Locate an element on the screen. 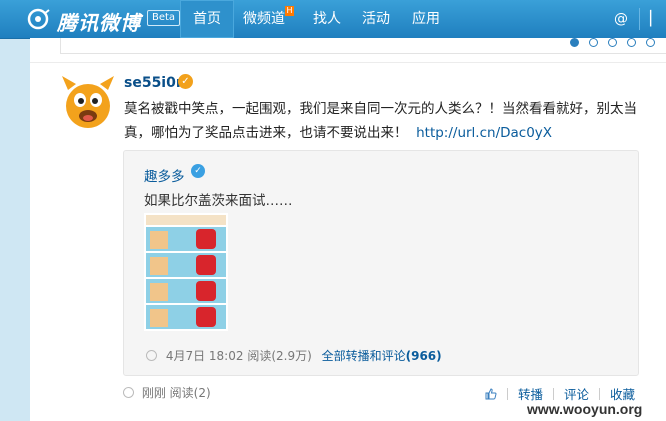 The height and width of the screenshot is (421, 666). post-meta: 刚刚 阅读(2) is located at coordinates (167, 392).